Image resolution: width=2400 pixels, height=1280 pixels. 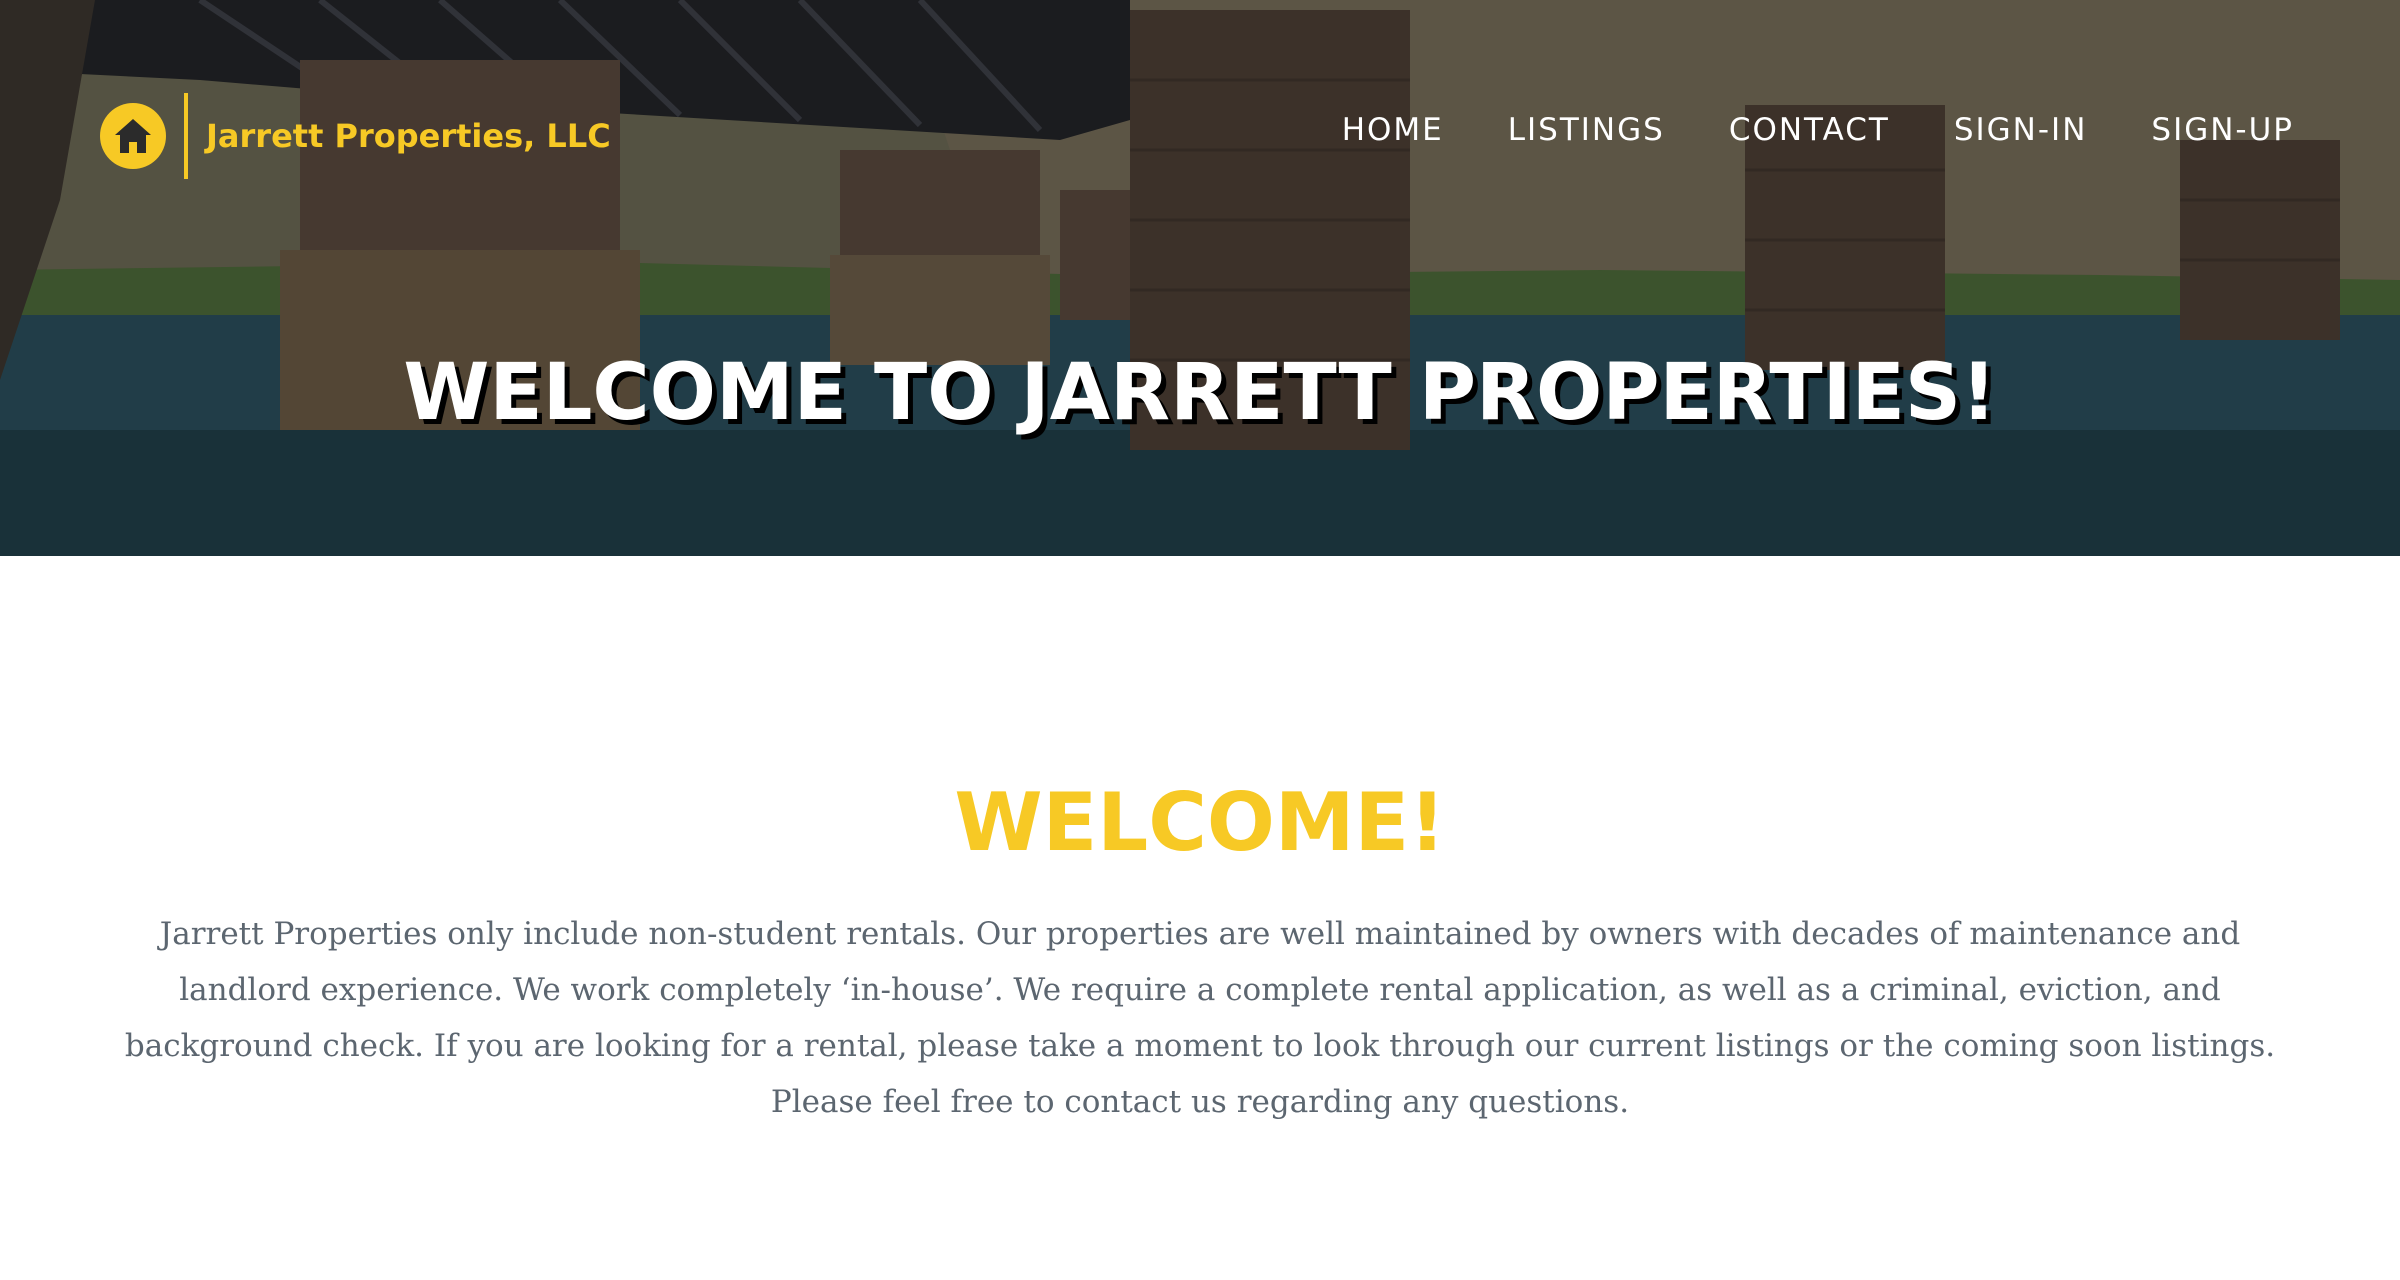 What do you see at coordinates (2021, 130) in the screenshot?
I see `nav-sign-in-link: SIGN-IN` at bounding box center [2021, 130].